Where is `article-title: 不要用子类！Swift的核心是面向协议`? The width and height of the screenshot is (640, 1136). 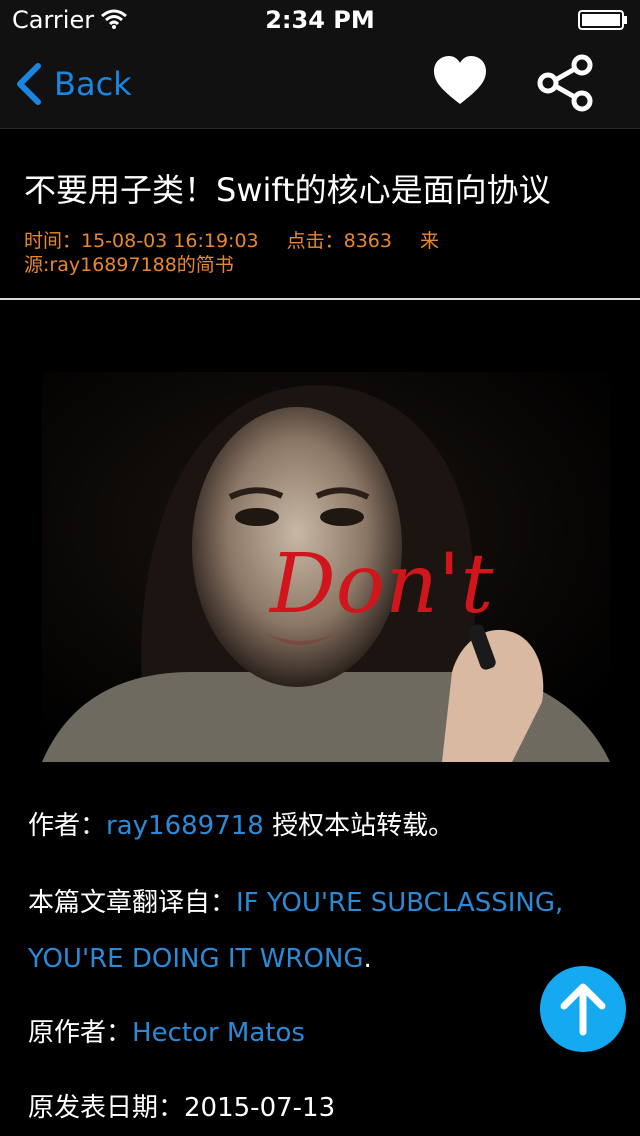
article-title: 不要用子类！Swift的核心是面向协议 is located at coordinates (287, 190).